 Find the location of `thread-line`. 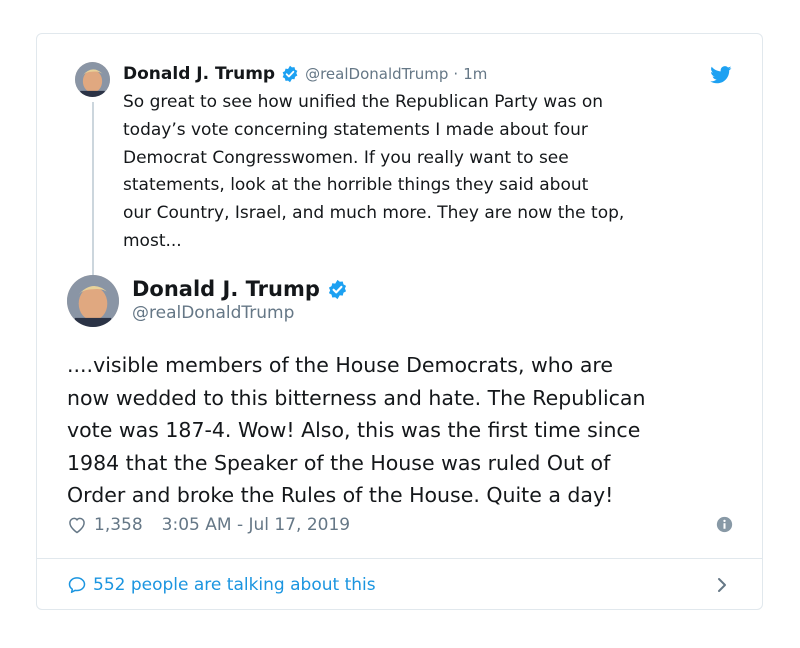

thread-line is located at coordinates (93, 199).